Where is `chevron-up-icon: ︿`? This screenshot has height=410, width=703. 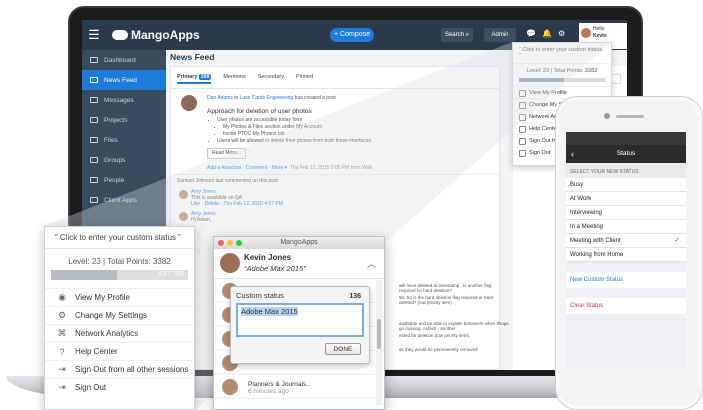
chevron-up-icon: ︿ is located at coordinates (371, 263).